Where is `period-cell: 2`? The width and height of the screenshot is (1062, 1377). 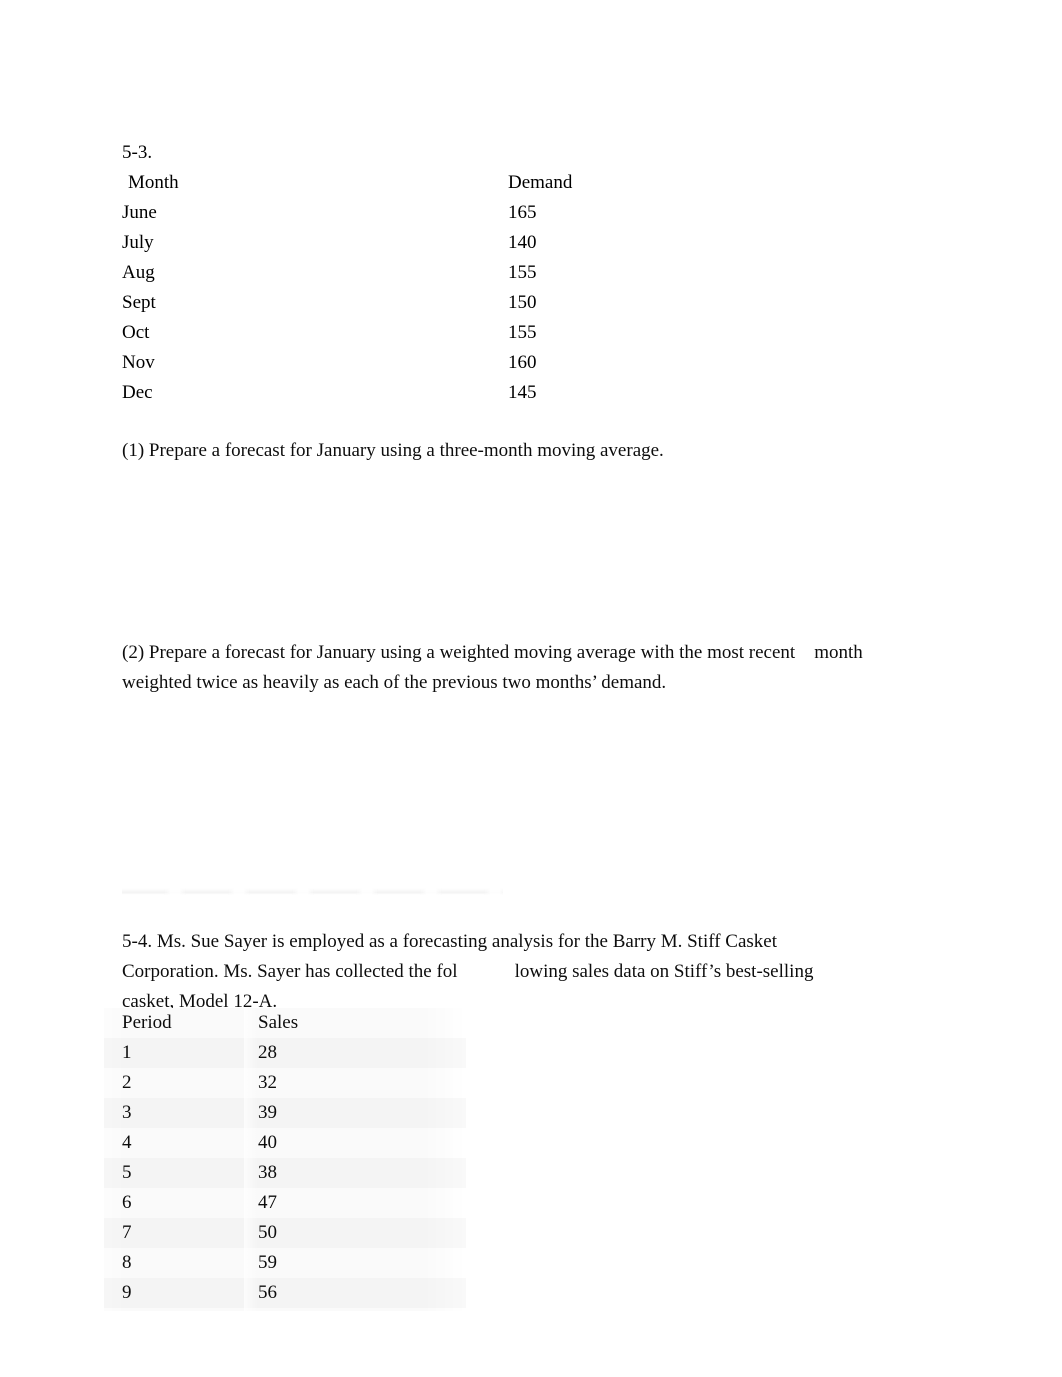
period-cell: 2 is located at coordinates (127, 1082).